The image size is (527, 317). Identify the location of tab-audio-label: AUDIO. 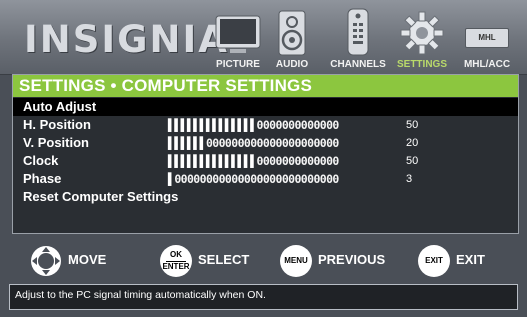
(292, 64).